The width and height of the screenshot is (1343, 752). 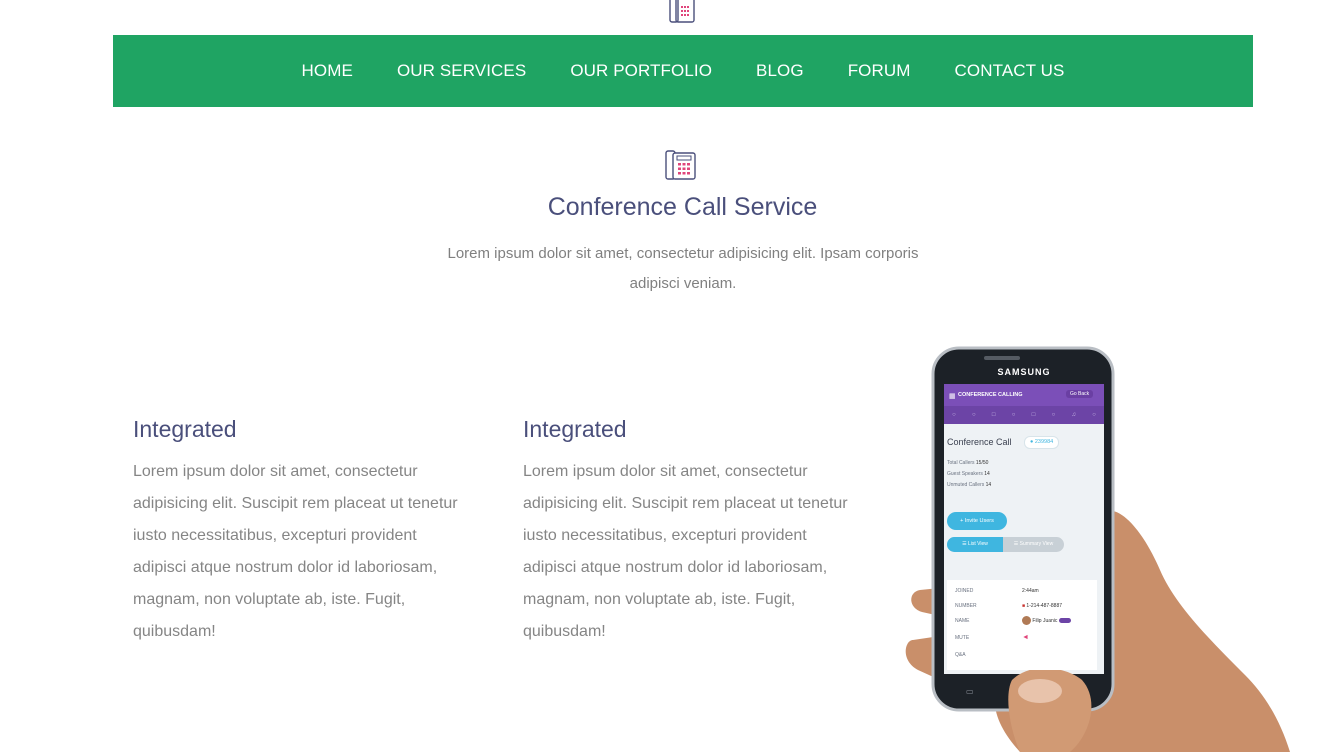 What do you see at coordinates (879, 71) in the screenshot?
I see `nav-forum: FORUM` at bounding box center [879, 71].